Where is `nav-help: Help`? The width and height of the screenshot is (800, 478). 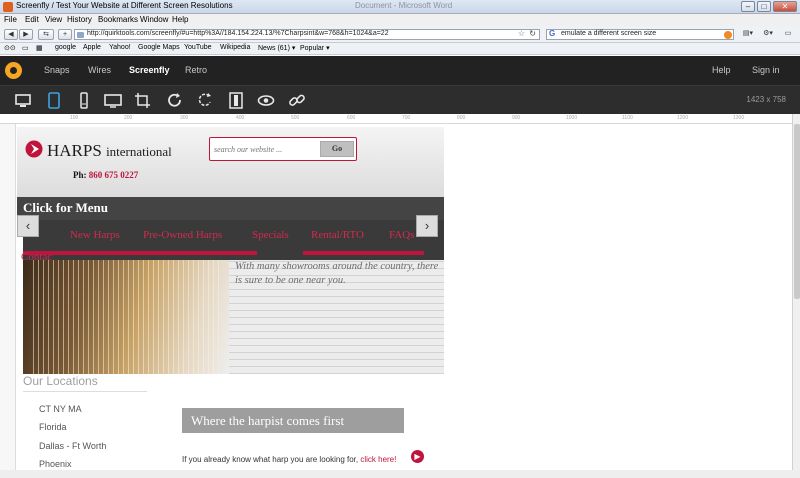
nav-help: Help is located at coordinates (721, 70).